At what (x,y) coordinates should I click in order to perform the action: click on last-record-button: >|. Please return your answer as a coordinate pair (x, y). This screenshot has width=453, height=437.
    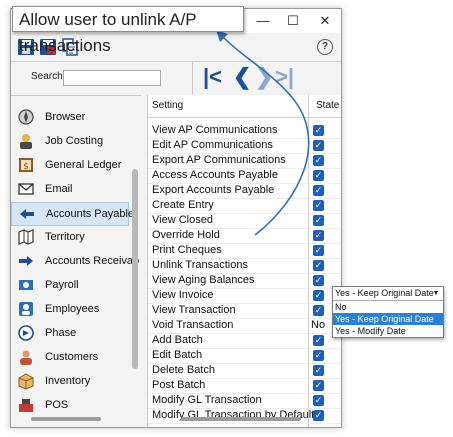
    Looking at the image, I should click on (284, 77).